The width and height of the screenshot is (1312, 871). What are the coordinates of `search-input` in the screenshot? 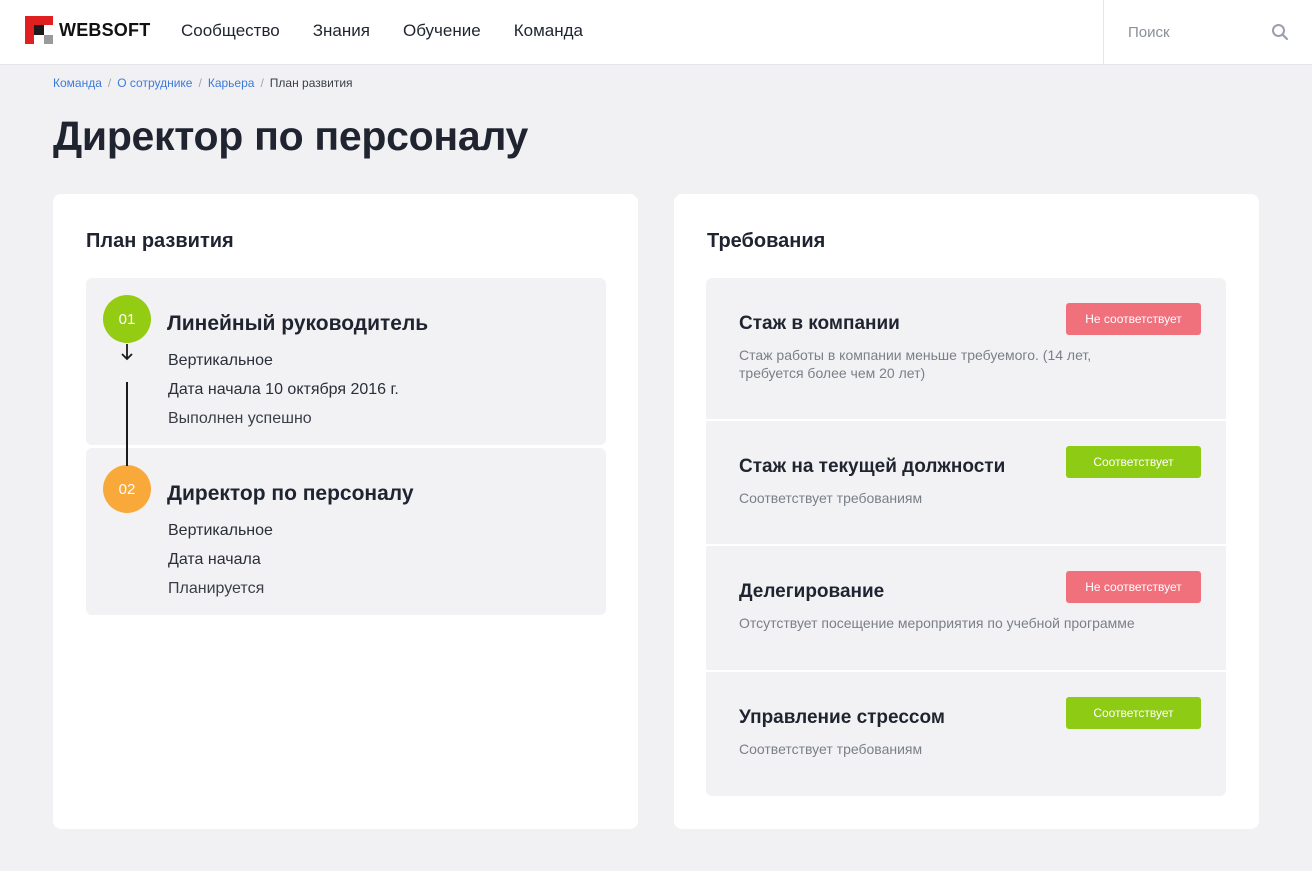 It's located at (1193, 32).